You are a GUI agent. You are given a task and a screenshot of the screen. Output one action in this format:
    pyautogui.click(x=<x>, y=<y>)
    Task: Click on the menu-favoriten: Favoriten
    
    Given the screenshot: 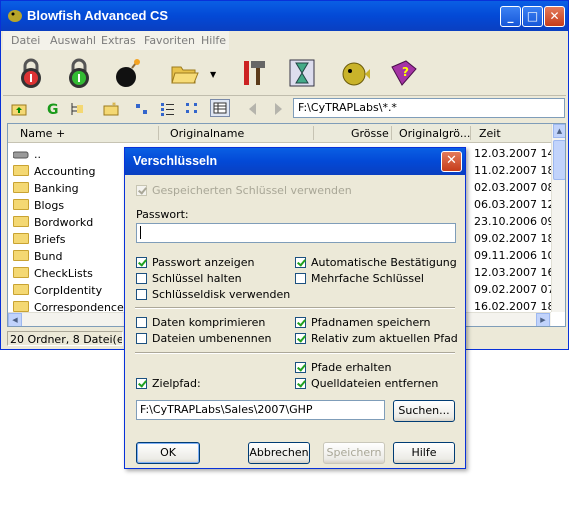 What is the action you would take?
    pyautogui.click(x=169, y=40)
    